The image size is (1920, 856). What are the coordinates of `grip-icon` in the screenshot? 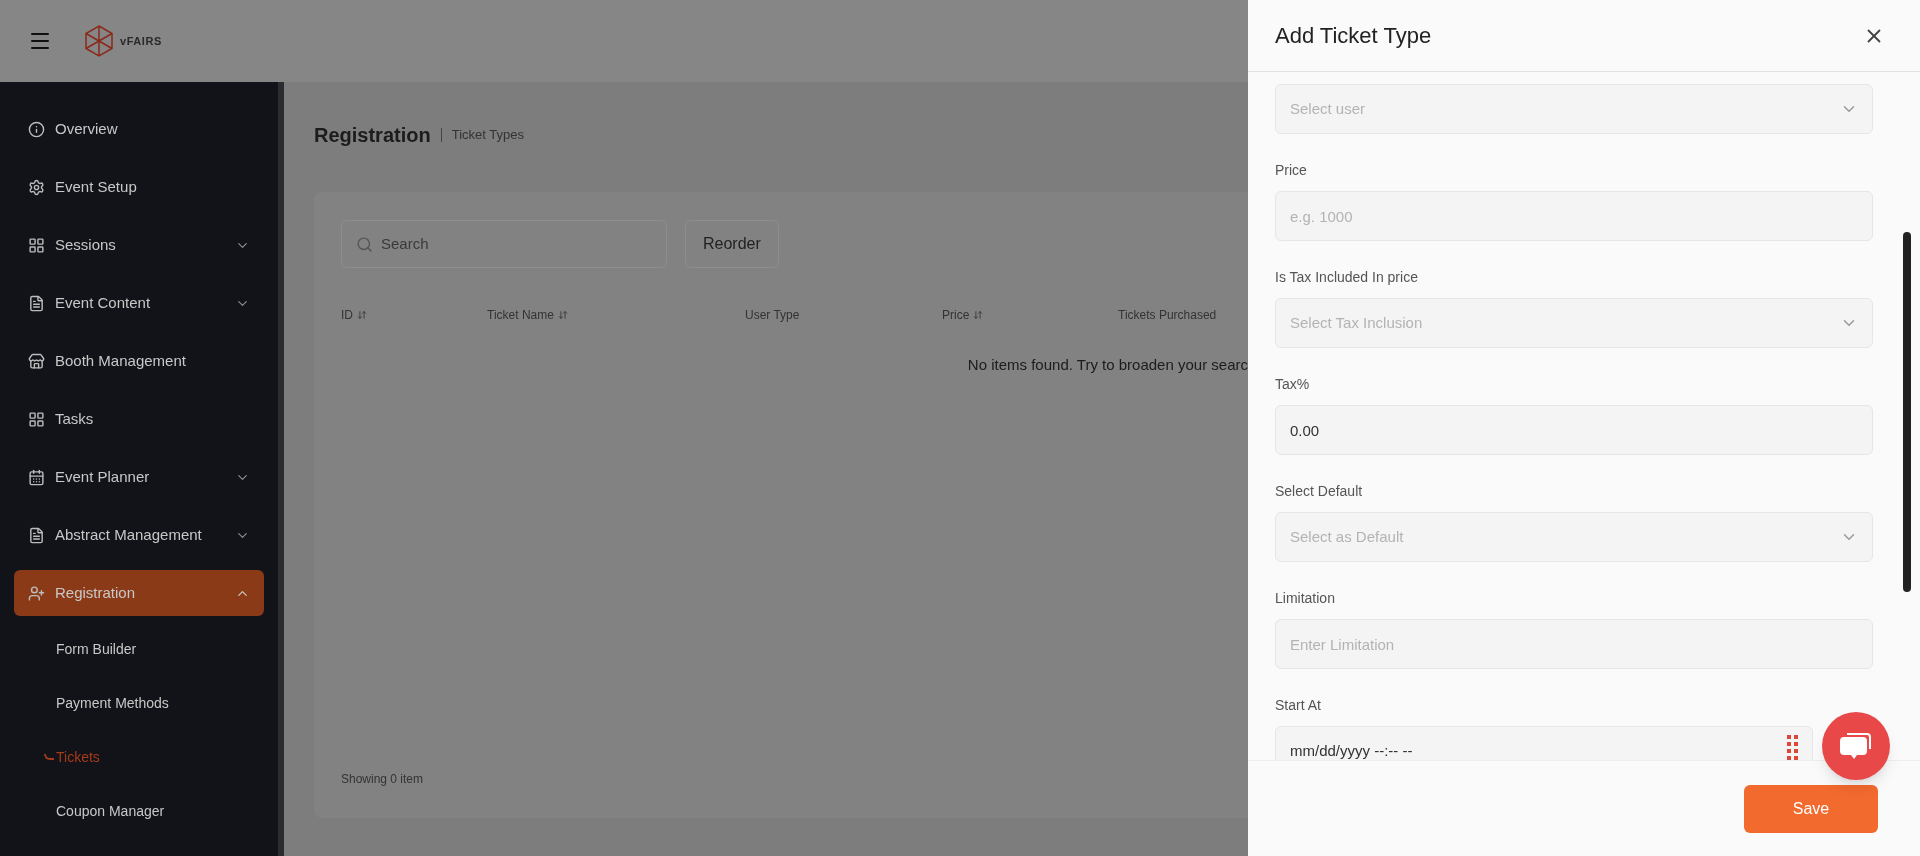 It's located at (1792, 747).